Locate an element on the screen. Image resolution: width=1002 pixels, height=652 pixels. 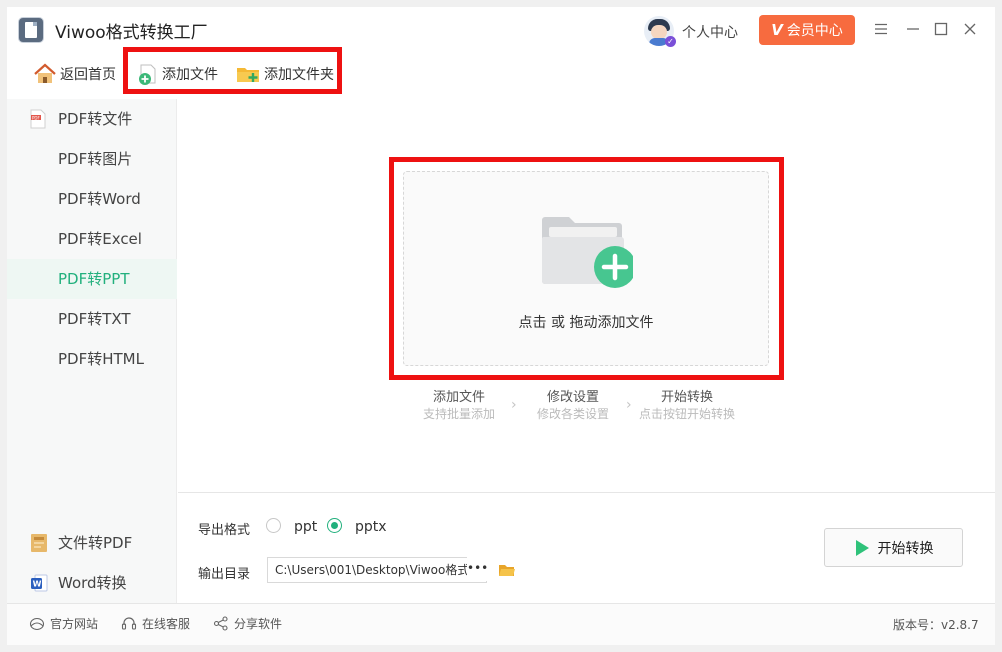
file-to-pdf-icon is located at coordinates (39, 543).